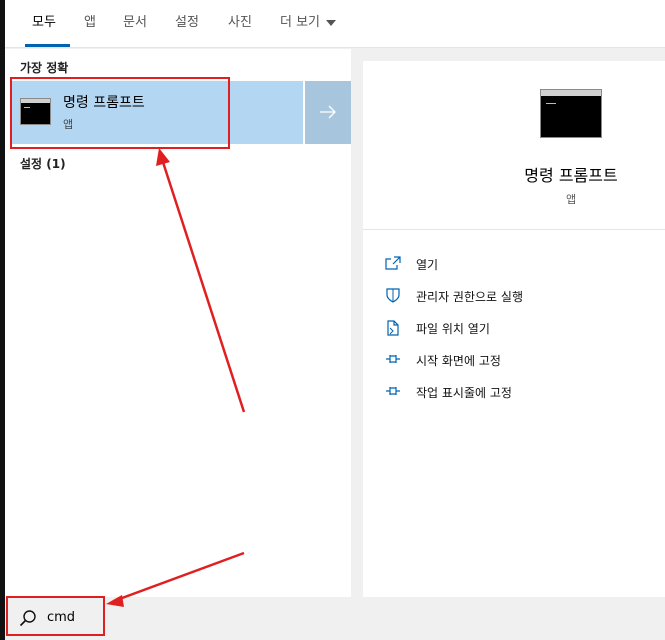  What do you see at coordinates (453, 329) in the screenshot?
I see `action-open-file-location-label: 파일 위치 열기` at bounding box center [453, 329].